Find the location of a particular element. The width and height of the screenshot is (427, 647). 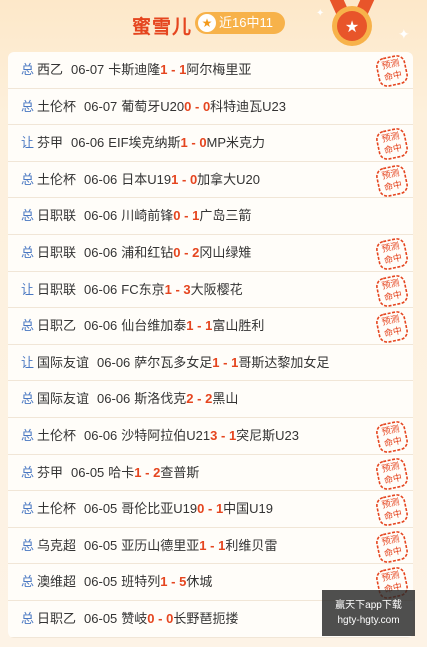

match-row: 总西乙 06-07 卡斯迪隆1 - 1阿尔梅里亚 预测 命中 is located at coordinates (210, 70).